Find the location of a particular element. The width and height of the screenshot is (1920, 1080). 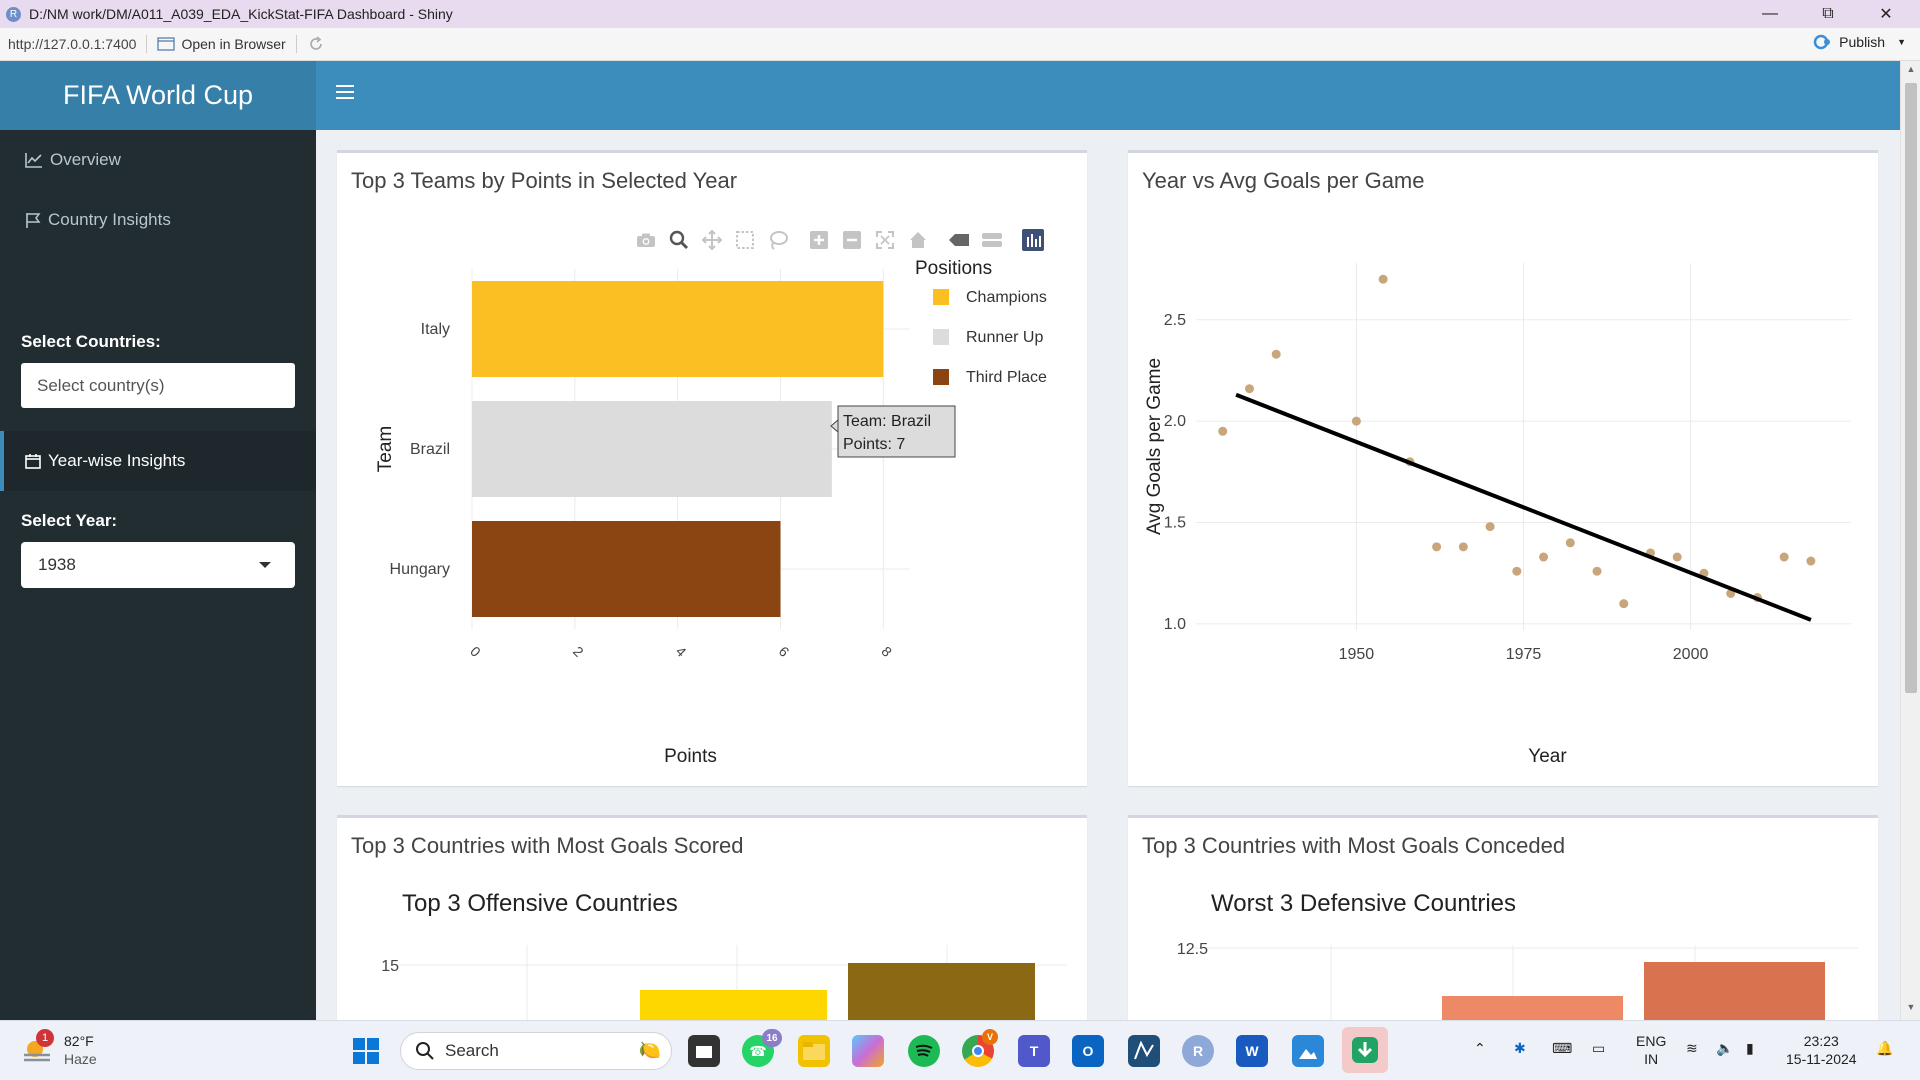

bar-hungary is located at coordinates (626, 569).